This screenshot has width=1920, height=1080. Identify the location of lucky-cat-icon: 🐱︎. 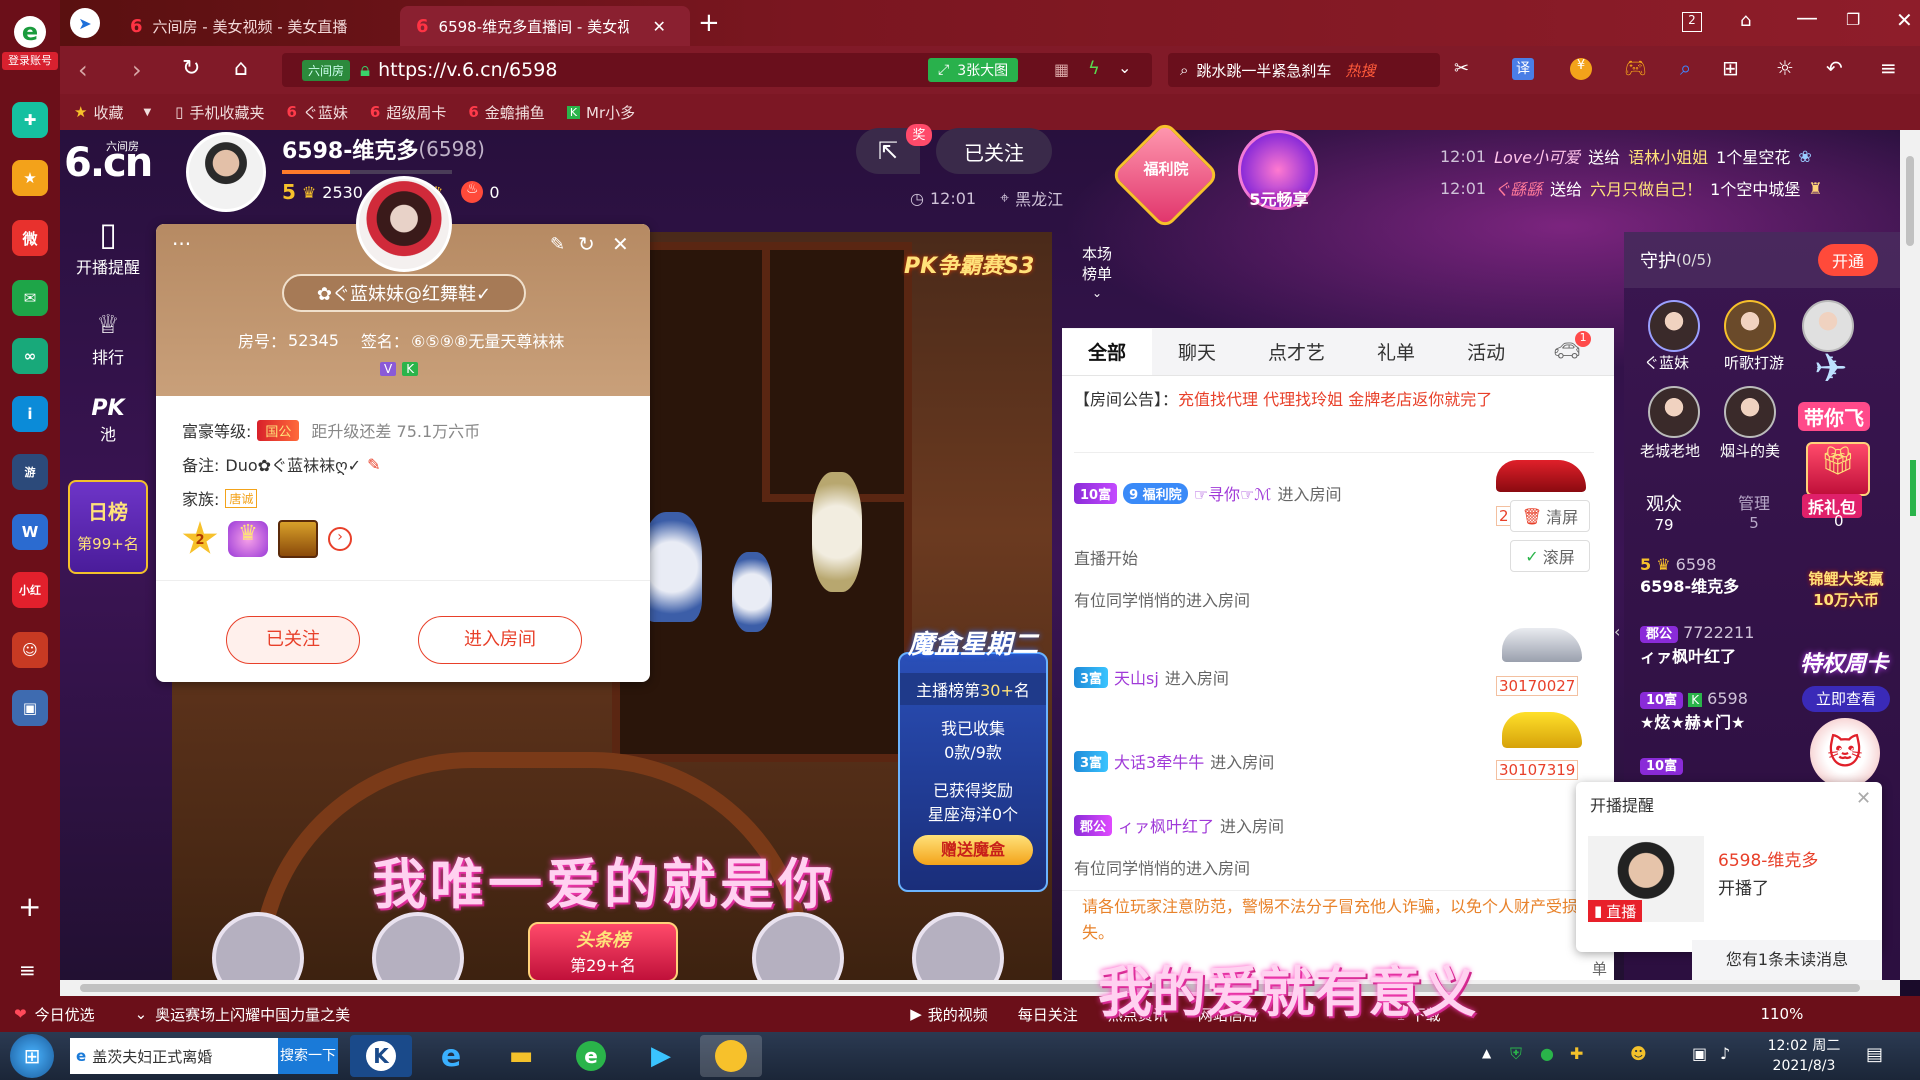
(1845, 753).